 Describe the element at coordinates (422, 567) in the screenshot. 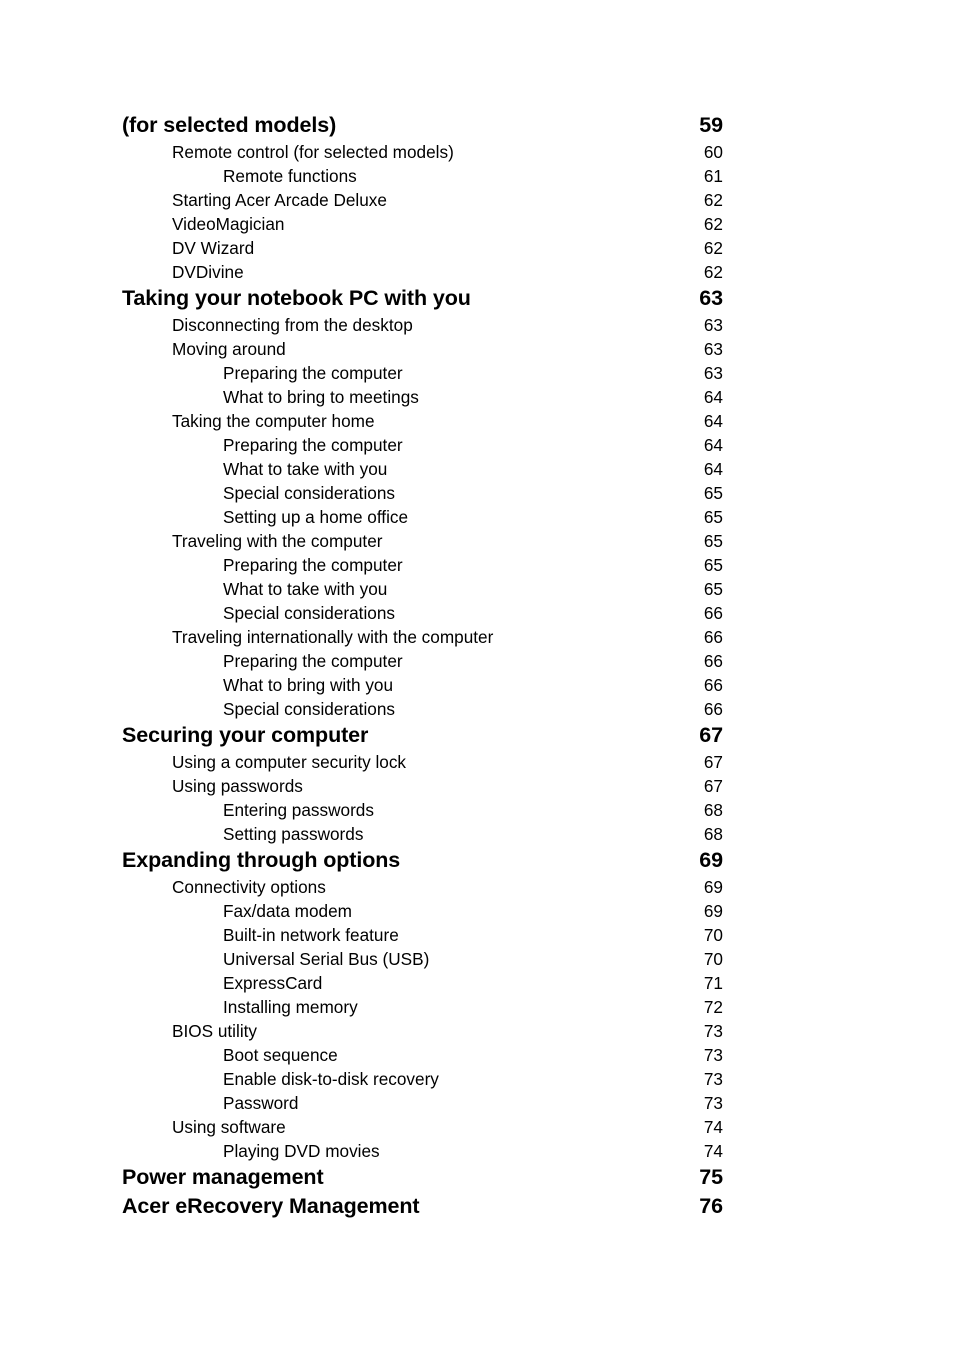

I see `toc-entry: Preparing the computer 65` at that location.